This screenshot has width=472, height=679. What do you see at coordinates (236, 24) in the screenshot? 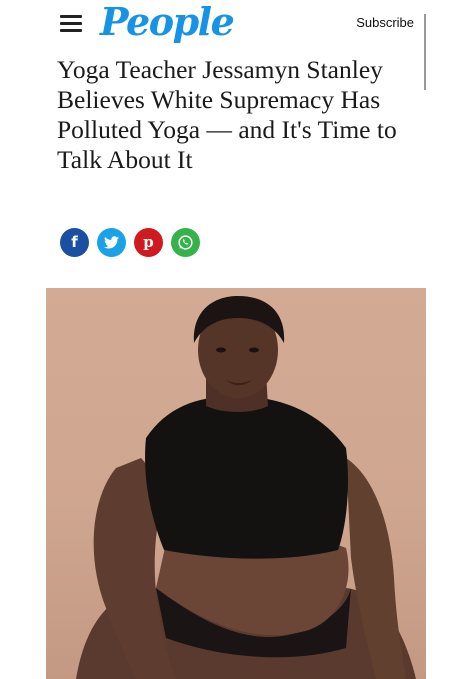
I see `site-header: People Subscribe` at bounding box center [236, 24].